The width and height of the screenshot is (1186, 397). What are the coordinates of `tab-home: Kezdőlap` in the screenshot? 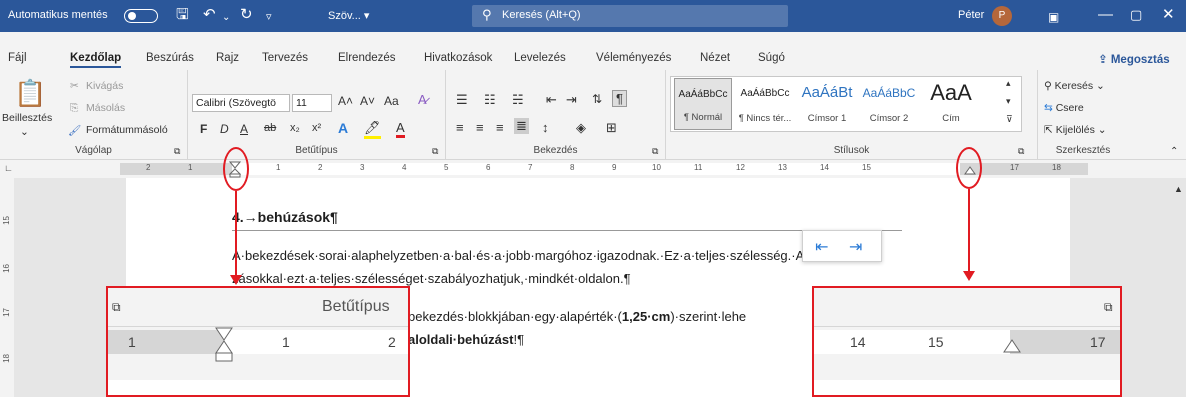 It's located at (96, 60).